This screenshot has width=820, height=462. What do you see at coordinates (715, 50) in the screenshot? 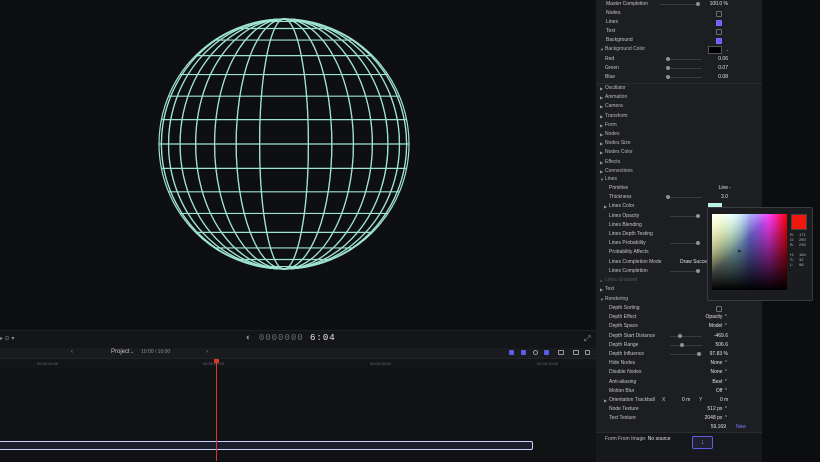
I see `background-color-swatch` at bounding box center [715, 50].